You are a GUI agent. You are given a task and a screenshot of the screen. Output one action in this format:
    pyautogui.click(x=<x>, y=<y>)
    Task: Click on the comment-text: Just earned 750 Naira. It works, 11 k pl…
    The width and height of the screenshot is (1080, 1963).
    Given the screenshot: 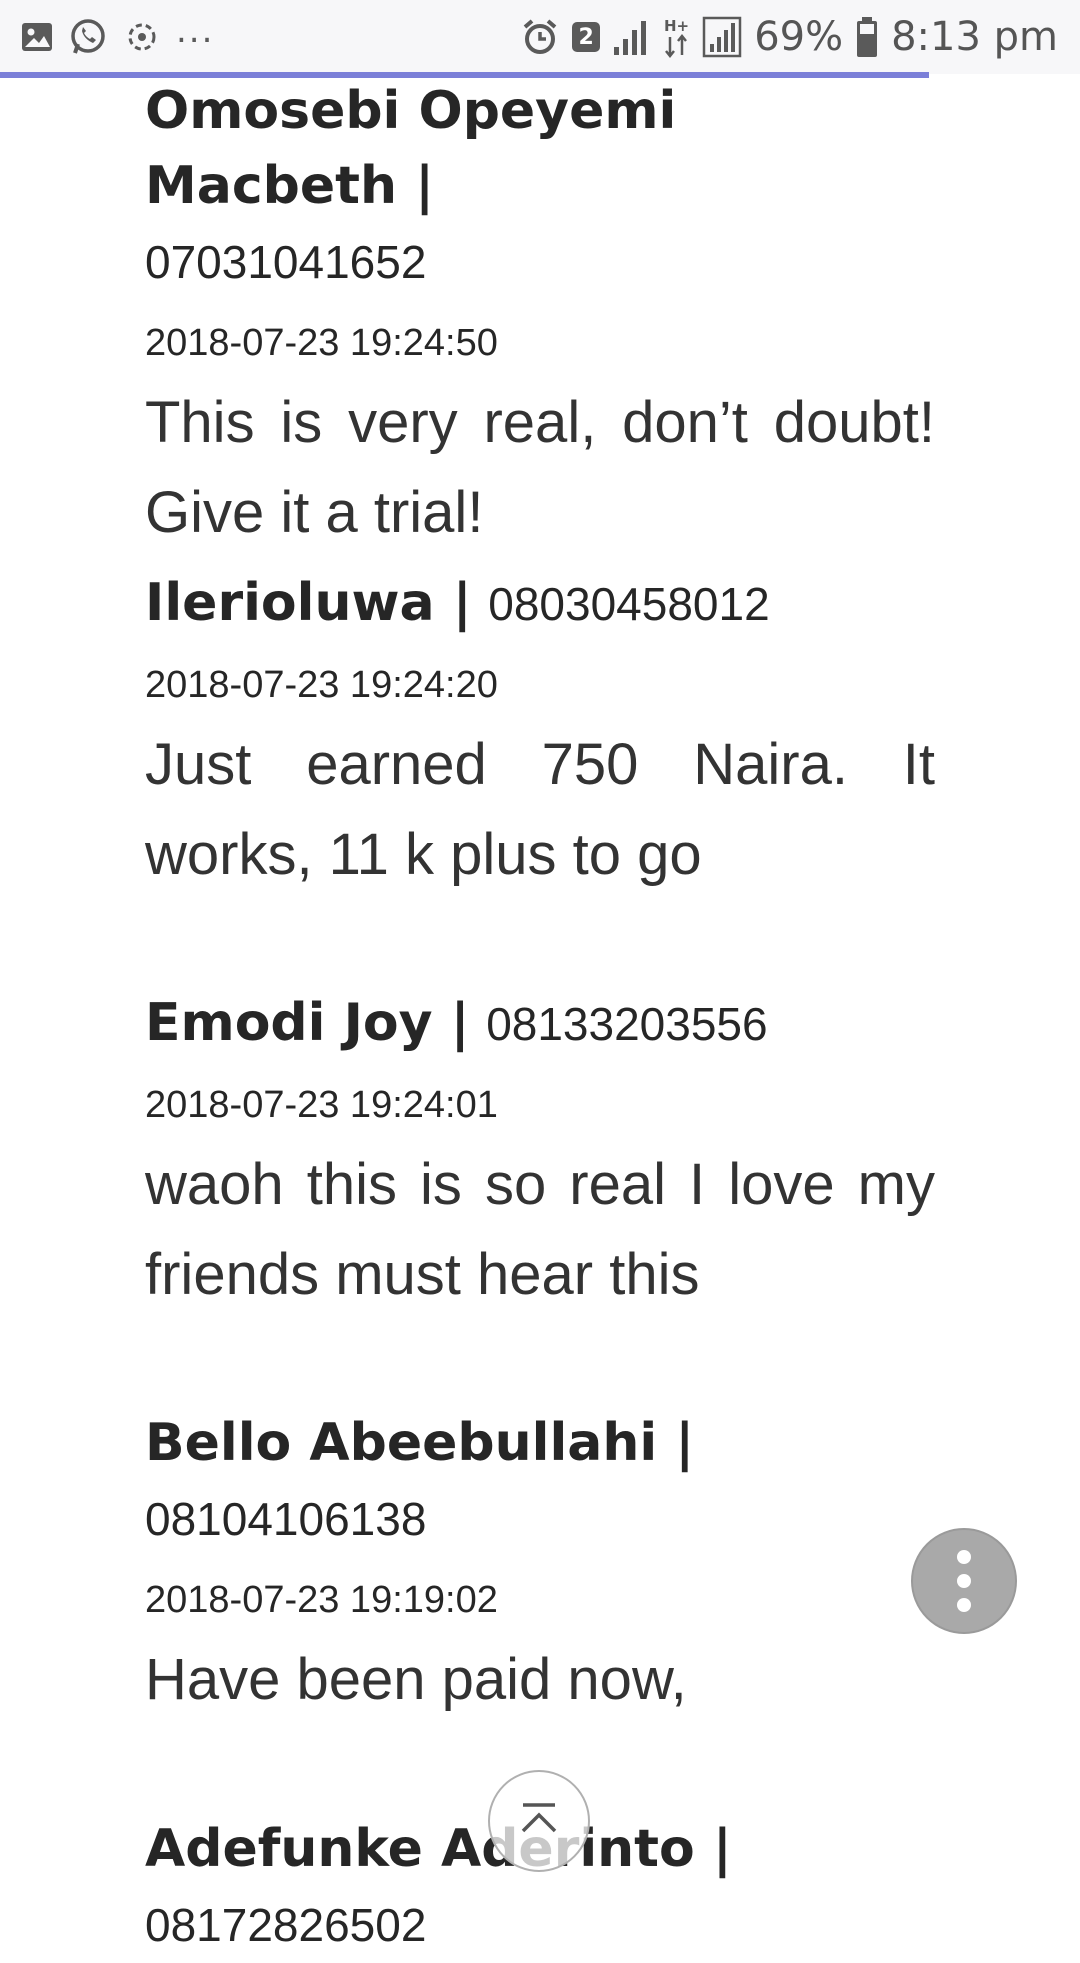 What is the action you would take?
    pyautogui.click(x=540, y=809)
    